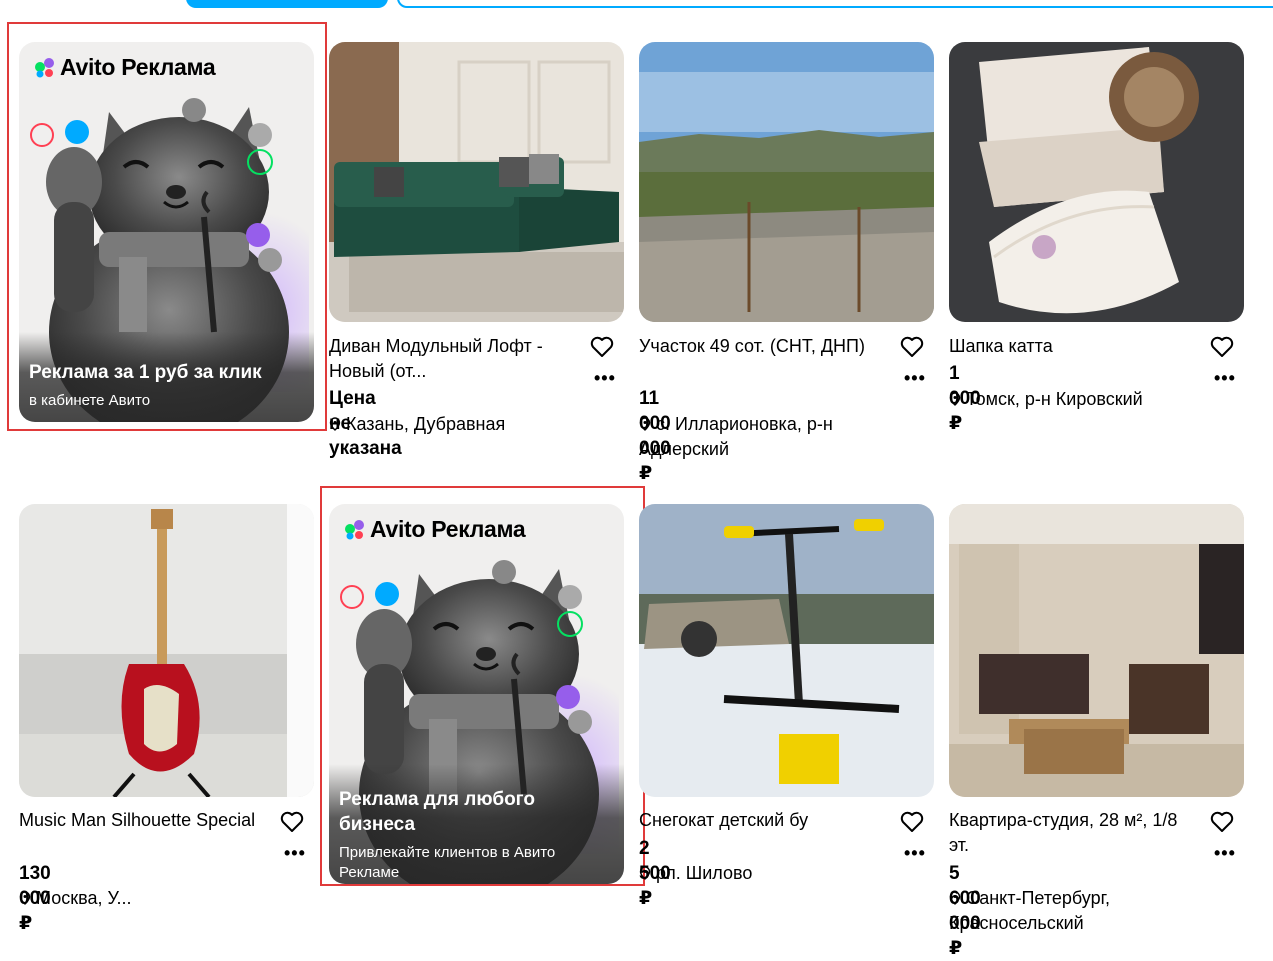  I want to click on guitar-photo, so click(166, 650).